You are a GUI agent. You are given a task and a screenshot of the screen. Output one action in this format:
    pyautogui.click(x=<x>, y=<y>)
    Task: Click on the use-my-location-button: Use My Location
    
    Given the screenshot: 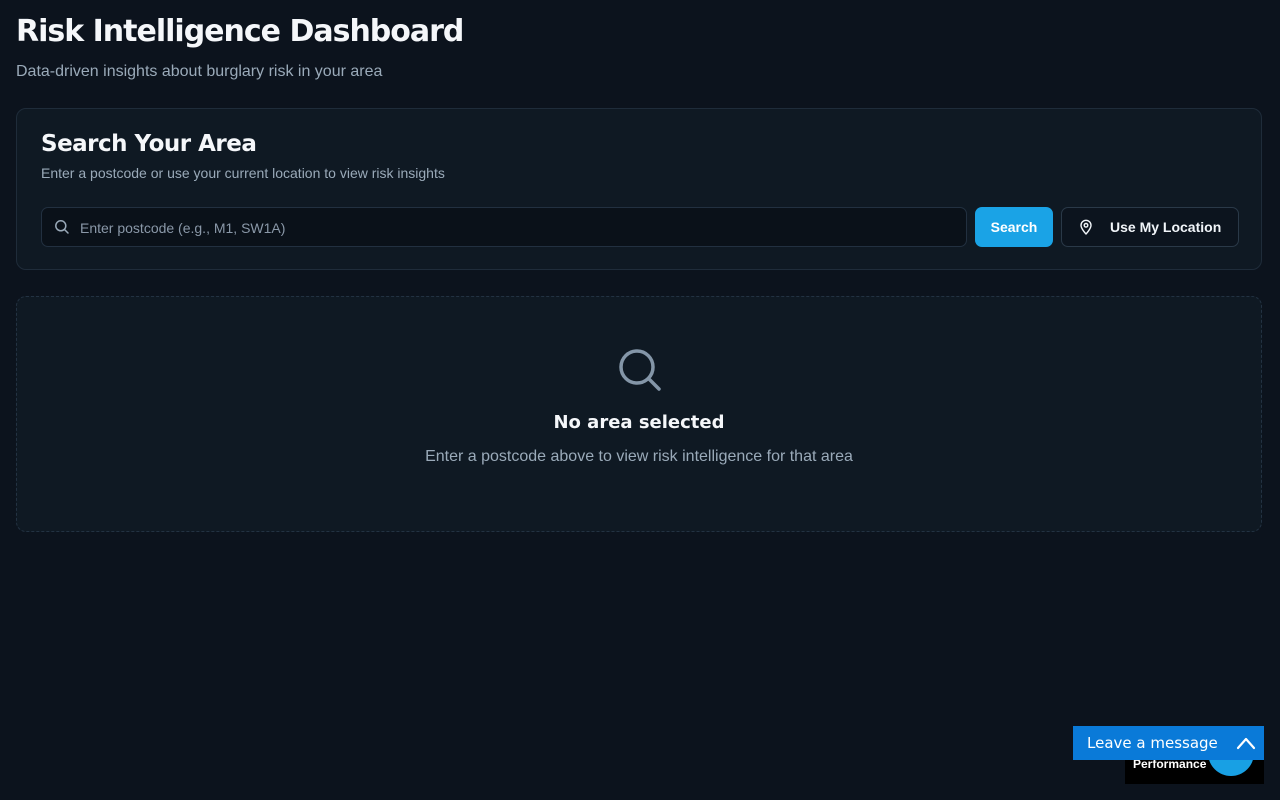 What is the action you would take?
    pyautogui.click(x=1150, y=227)
    